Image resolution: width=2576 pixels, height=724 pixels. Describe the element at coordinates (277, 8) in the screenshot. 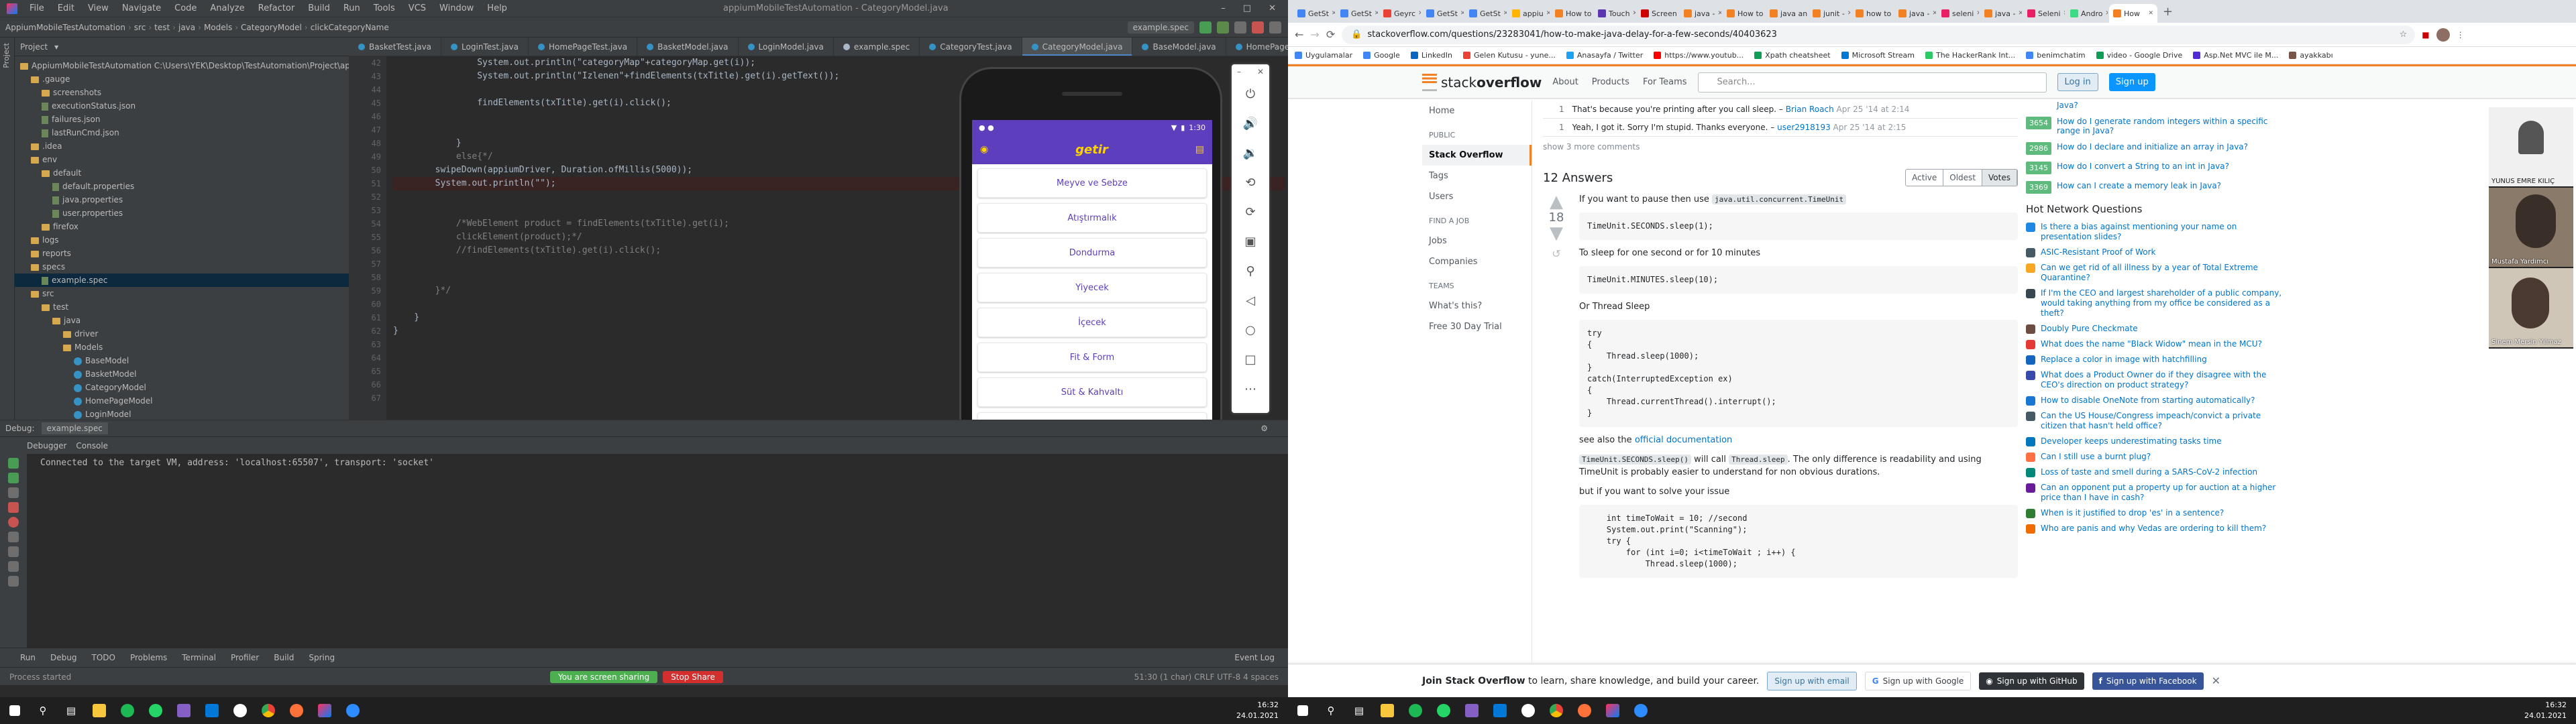

I see `menu-item: Refactor` at that location.